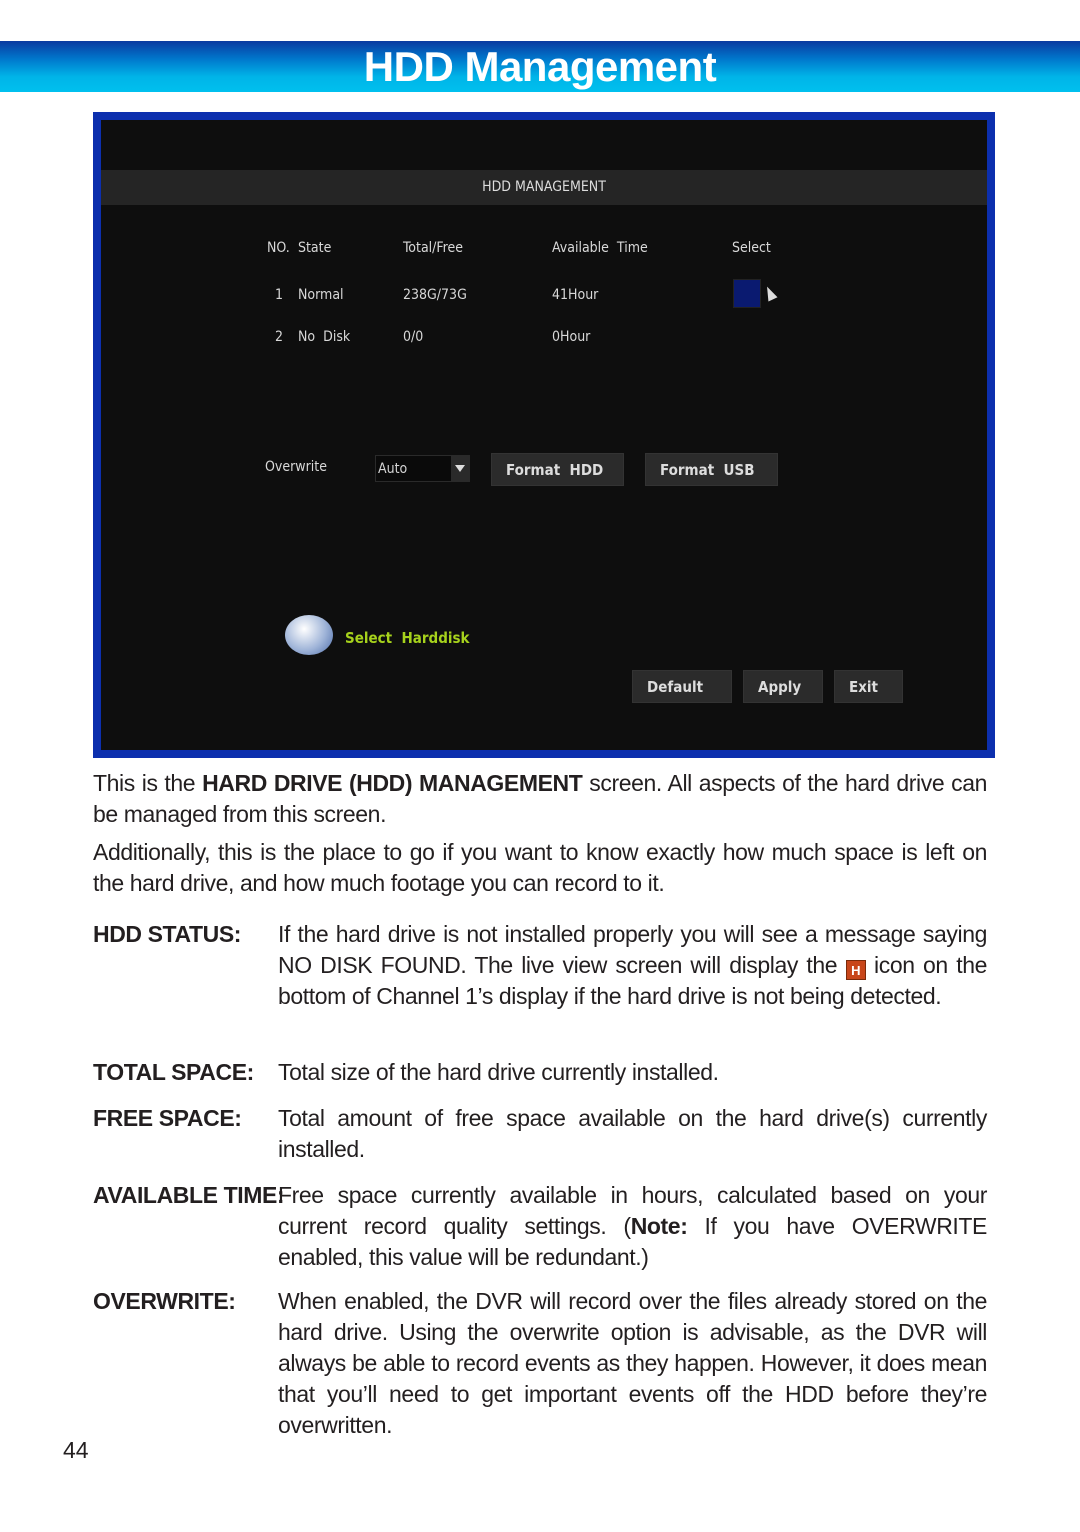 This screenshot has height=1532, width=1080. What do you see at coordinates (148, 783) in the screenshot?
I see `intro-text: This is the` at bounding box center [148, 783].